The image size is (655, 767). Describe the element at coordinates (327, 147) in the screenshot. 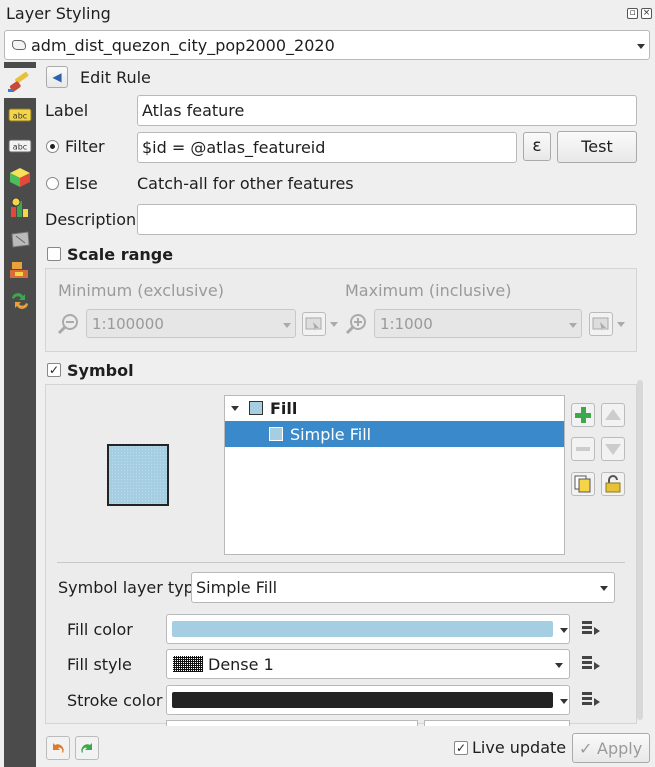

I see `filter-expression-input: $id = @atlas_featureid` at that location.